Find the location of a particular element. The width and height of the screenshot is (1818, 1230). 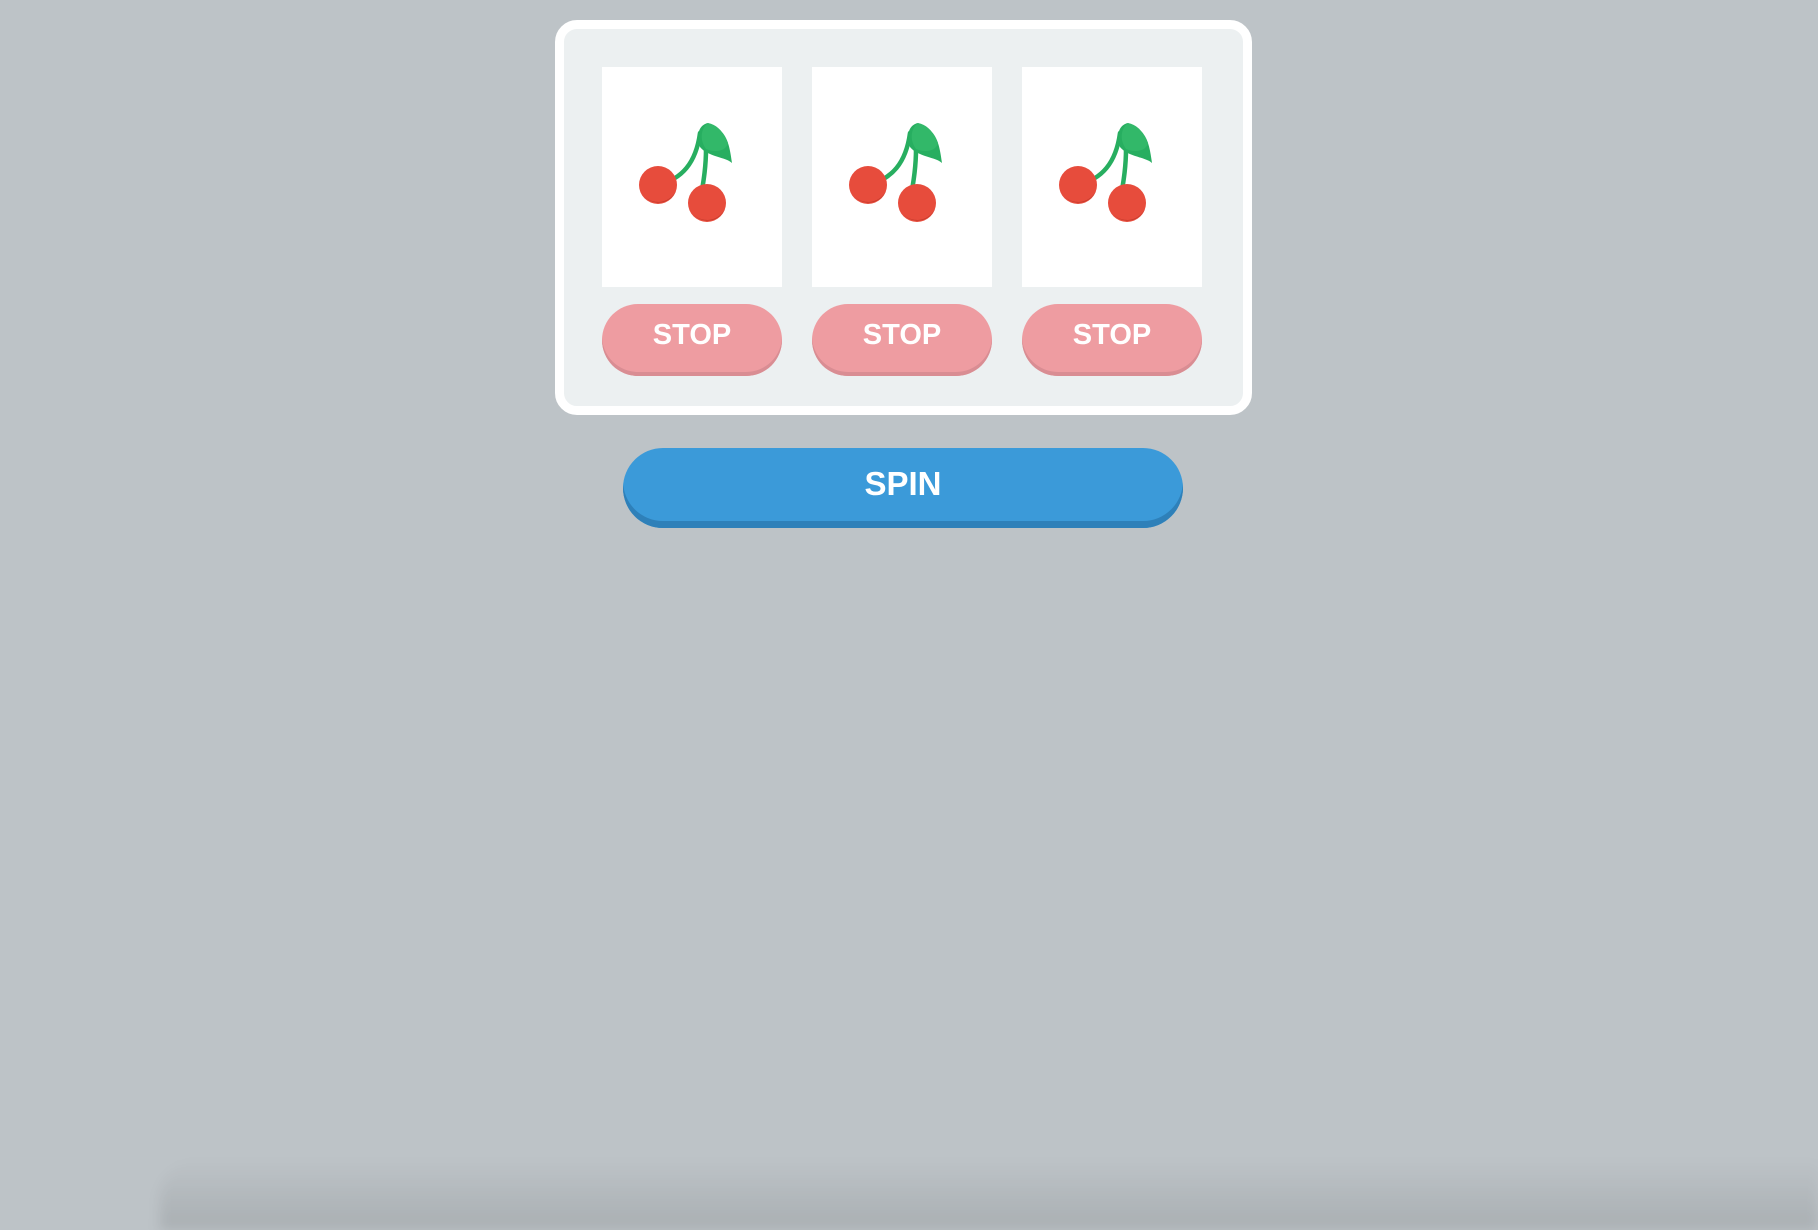

stop-button-1: STOP is located at coordinates (692, 340).